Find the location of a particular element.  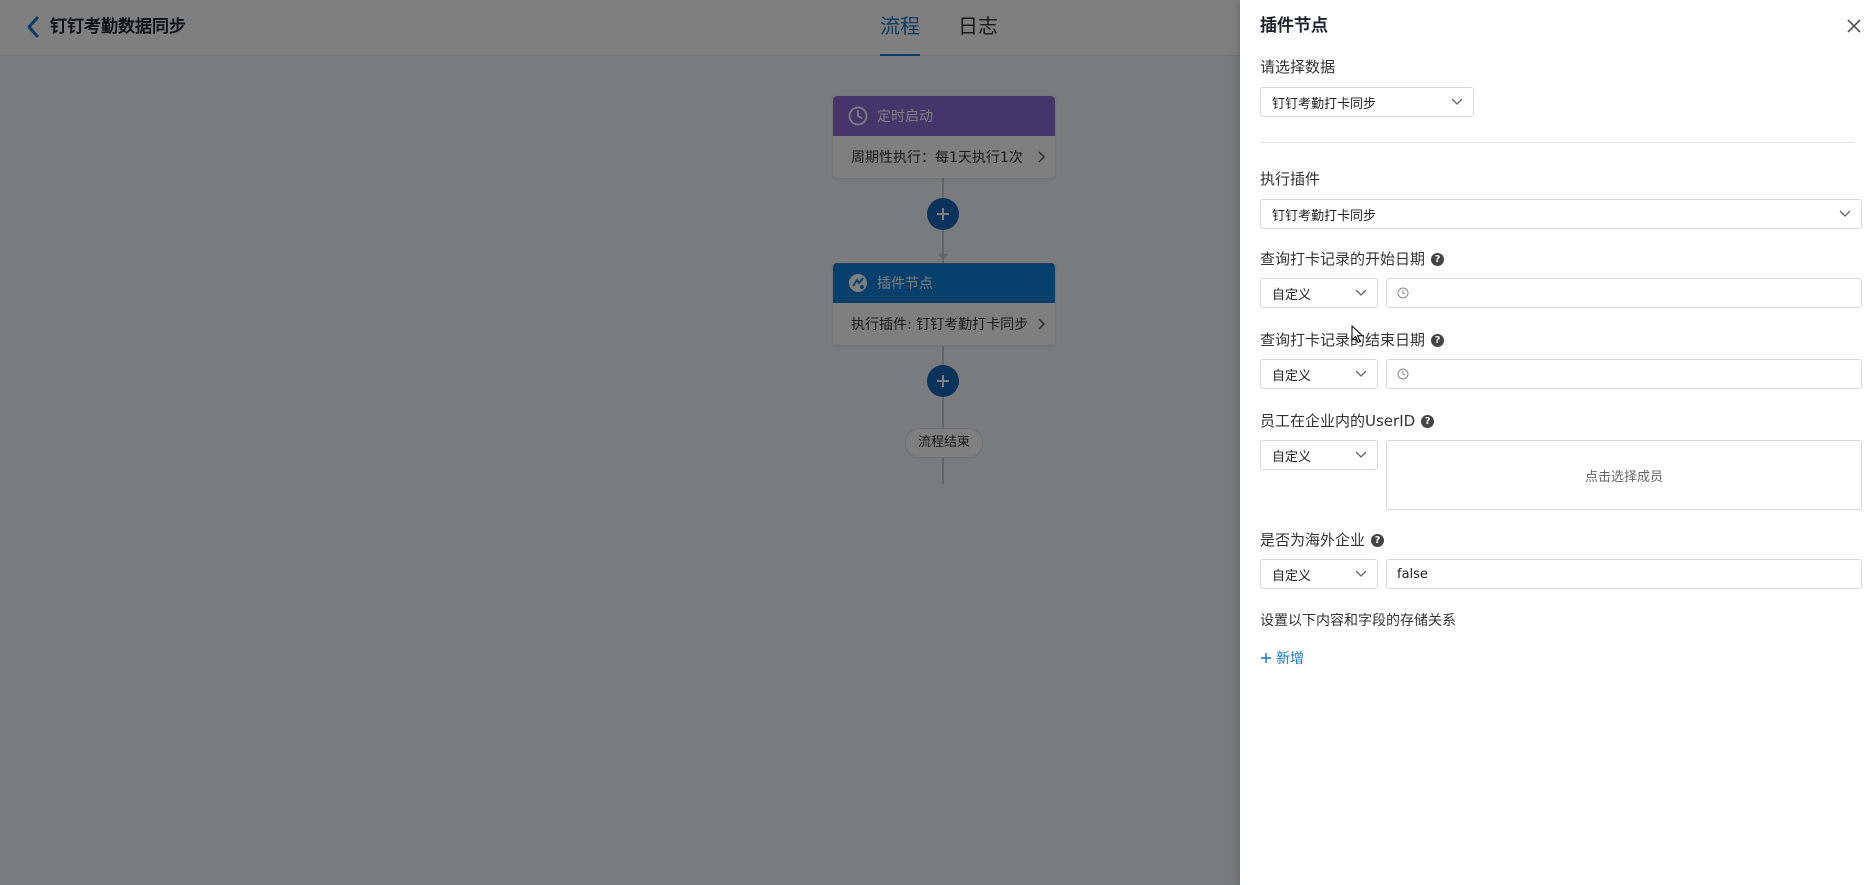

overseas-value: false is located at coordinates (1412, 574).